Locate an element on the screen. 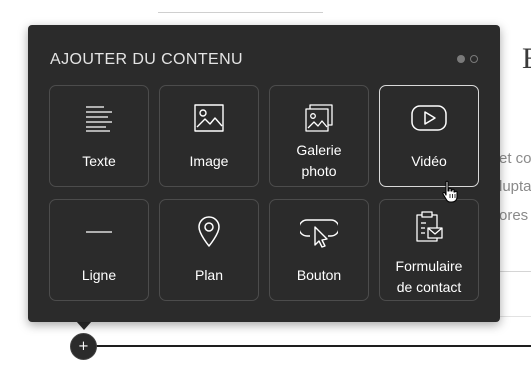  video-play-icon is located at coordinates (429, 118).